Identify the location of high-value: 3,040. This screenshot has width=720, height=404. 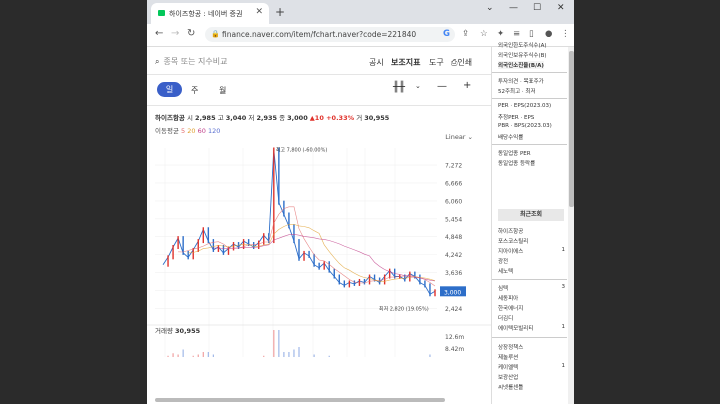
(236, 118).